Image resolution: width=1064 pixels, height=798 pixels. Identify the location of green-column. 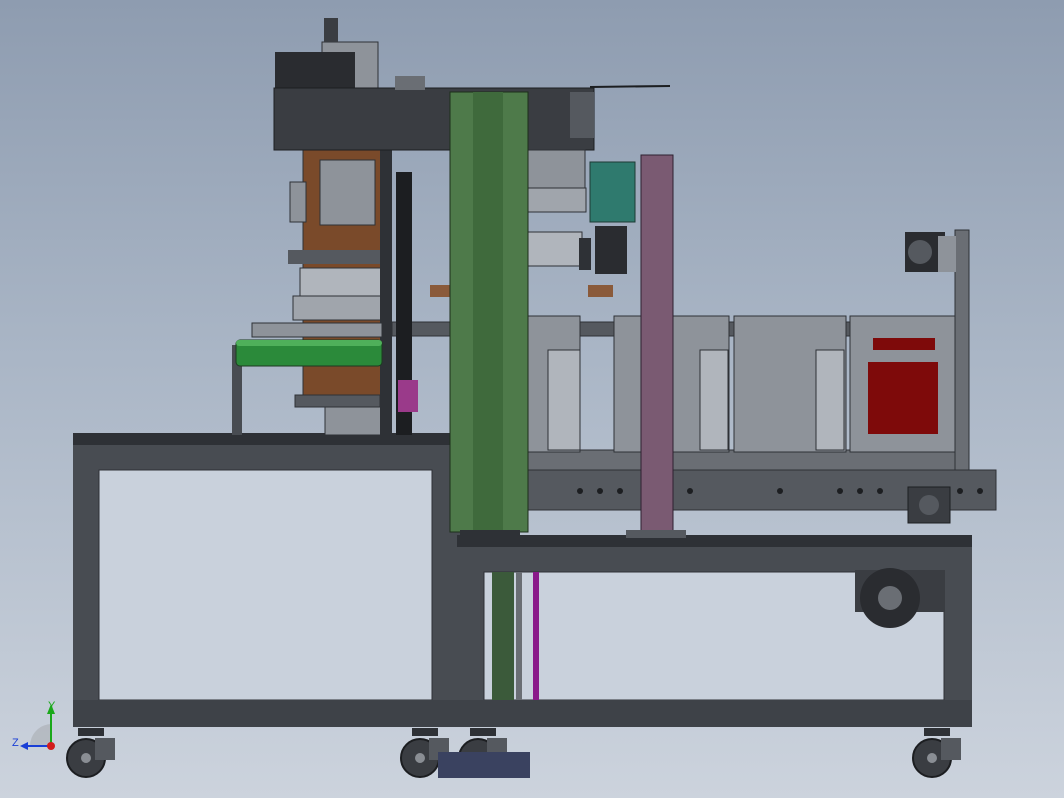
(489, 314).